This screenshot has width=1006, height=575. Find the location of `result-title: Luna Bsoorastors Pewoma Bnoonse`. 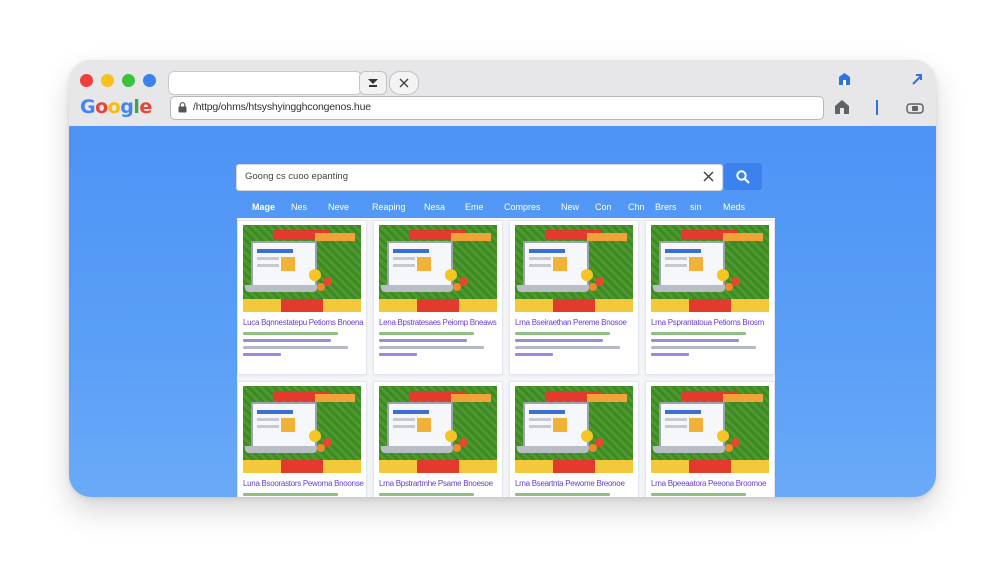

result-title: Luna Bsoorastors Pewoma Bnoonse is located at coordinates (303, 483).